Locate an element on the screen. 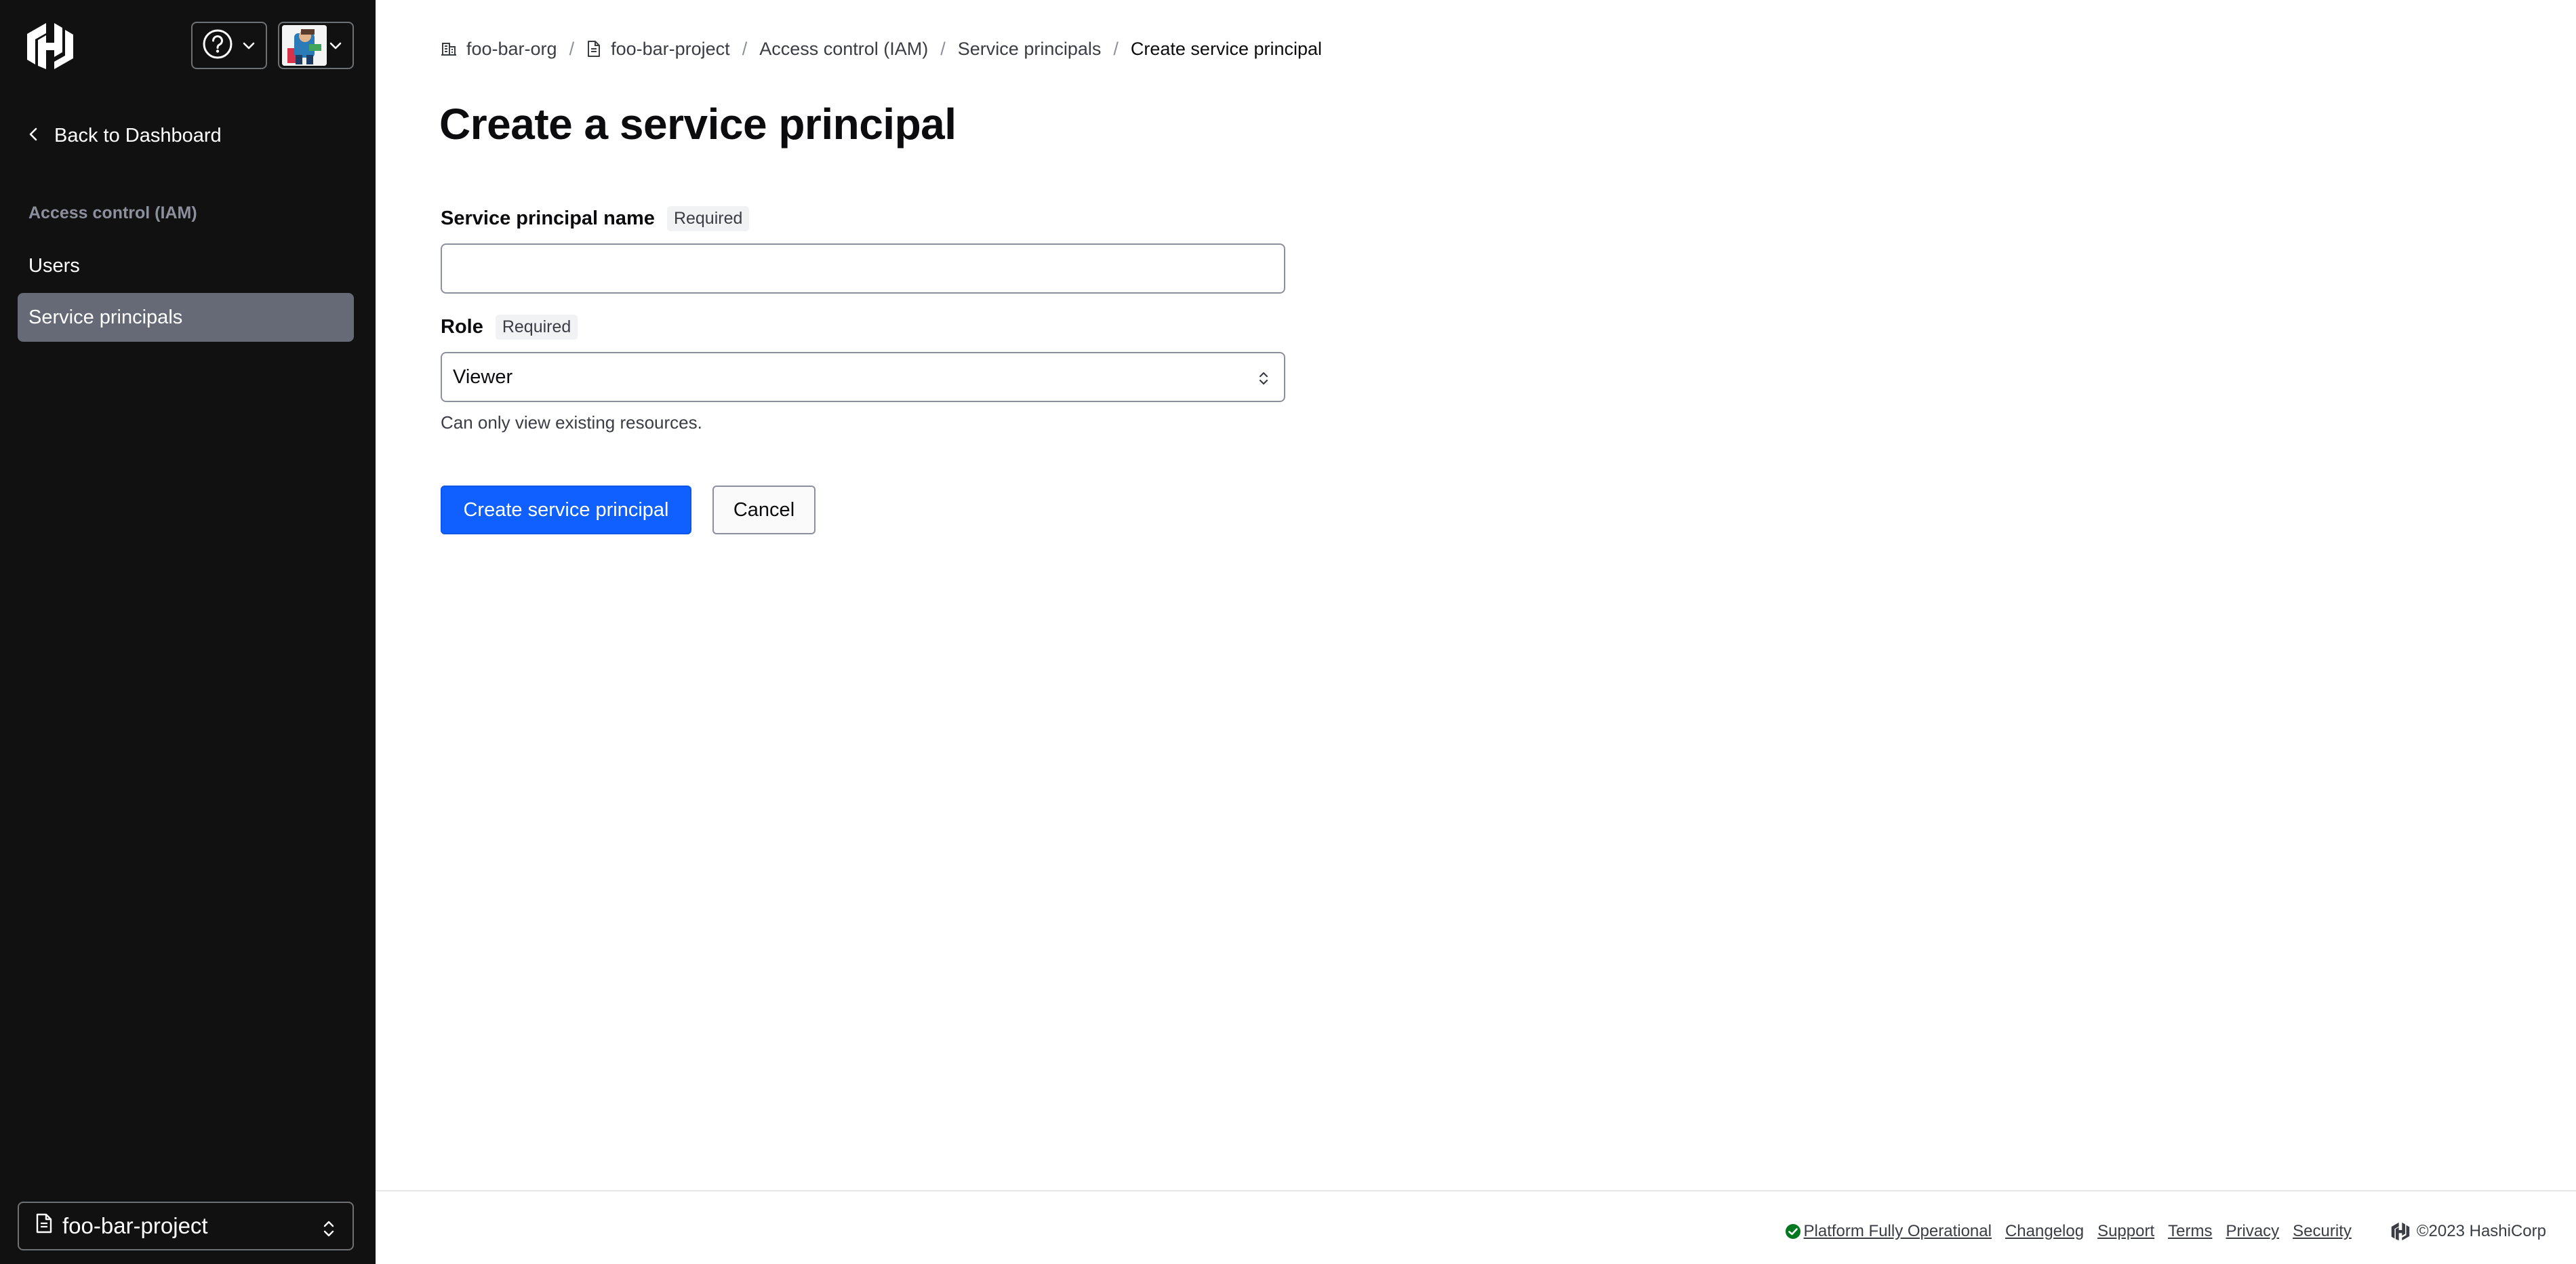 This screenshot has width=2576, height=1264. name-field-label-row: Service principal name Required is located at coordinates (595, 219).